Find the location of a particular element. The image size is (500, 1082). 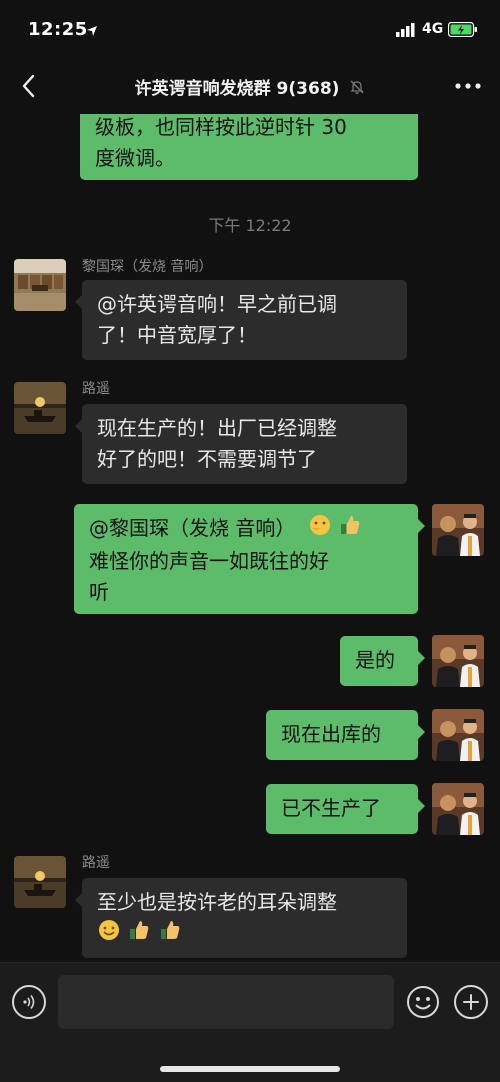

location-arrow-icon is located at coordinates (92, 31).